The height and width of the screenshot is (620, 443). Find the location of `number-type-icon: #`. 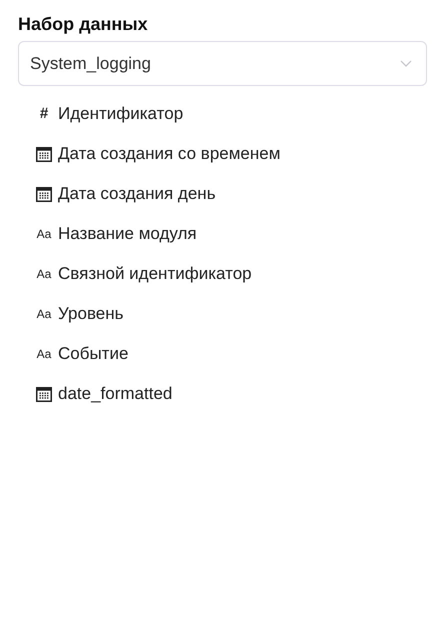

number-type-icon: # is located at coordinates (44, 114).